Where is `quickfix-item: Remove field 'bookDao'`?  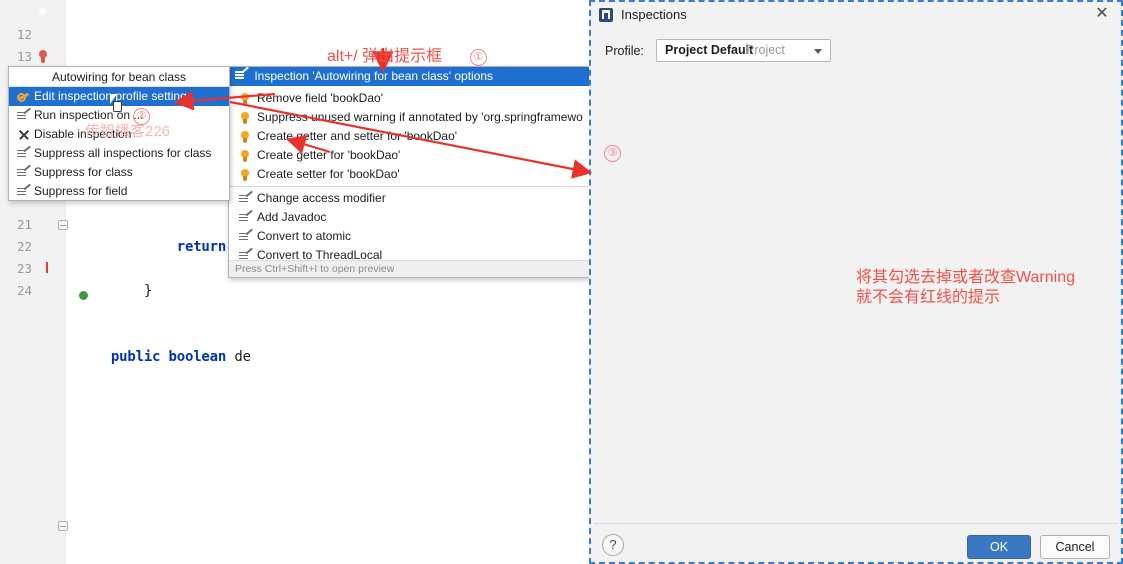
quickfix-item: Remove field 'bookDao' is located at coordinates (409, 98).